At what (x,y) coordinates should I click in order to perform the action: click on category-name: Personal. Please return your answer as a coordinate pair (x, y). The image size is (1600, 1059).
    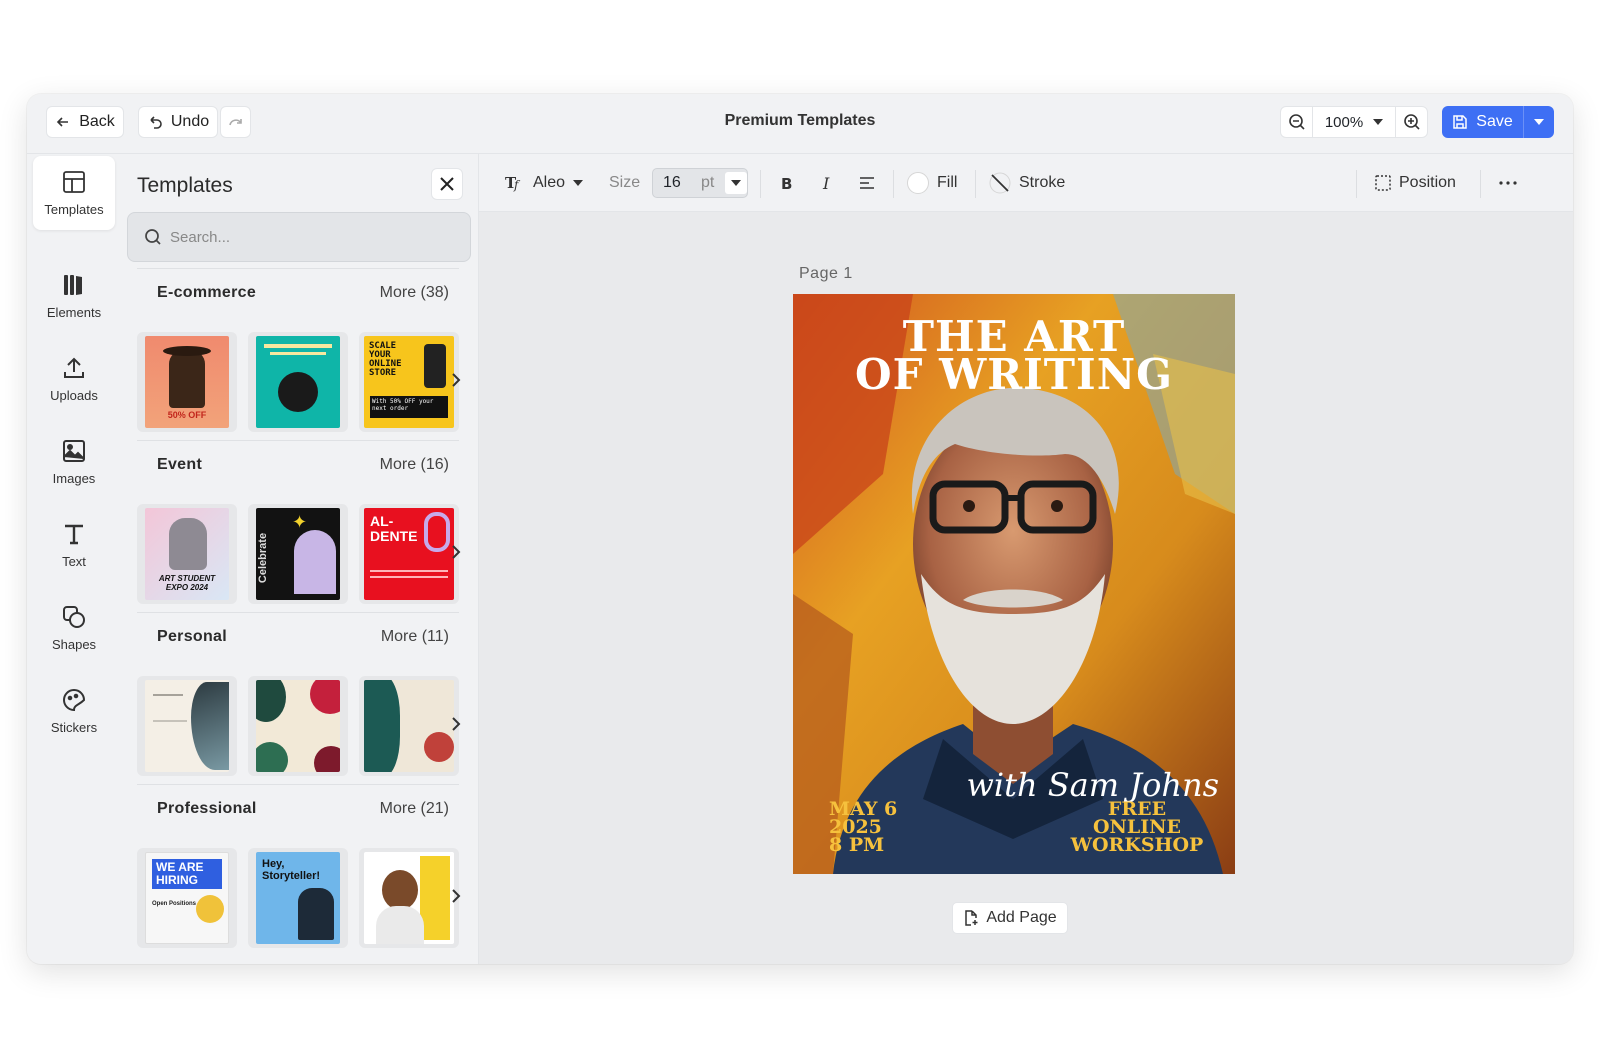
    Looking at the image, I should click on (192, 636).